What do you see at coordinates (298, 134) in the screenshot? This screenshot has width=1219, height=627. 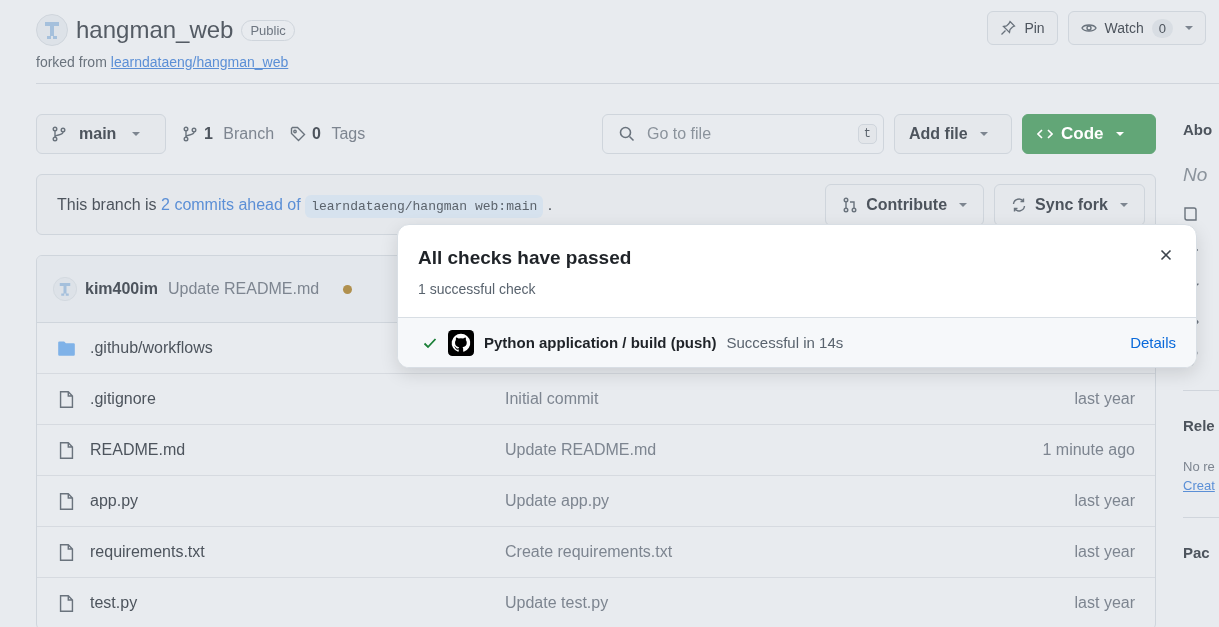 I see `tag-icon` at bounding box center [298, 134].